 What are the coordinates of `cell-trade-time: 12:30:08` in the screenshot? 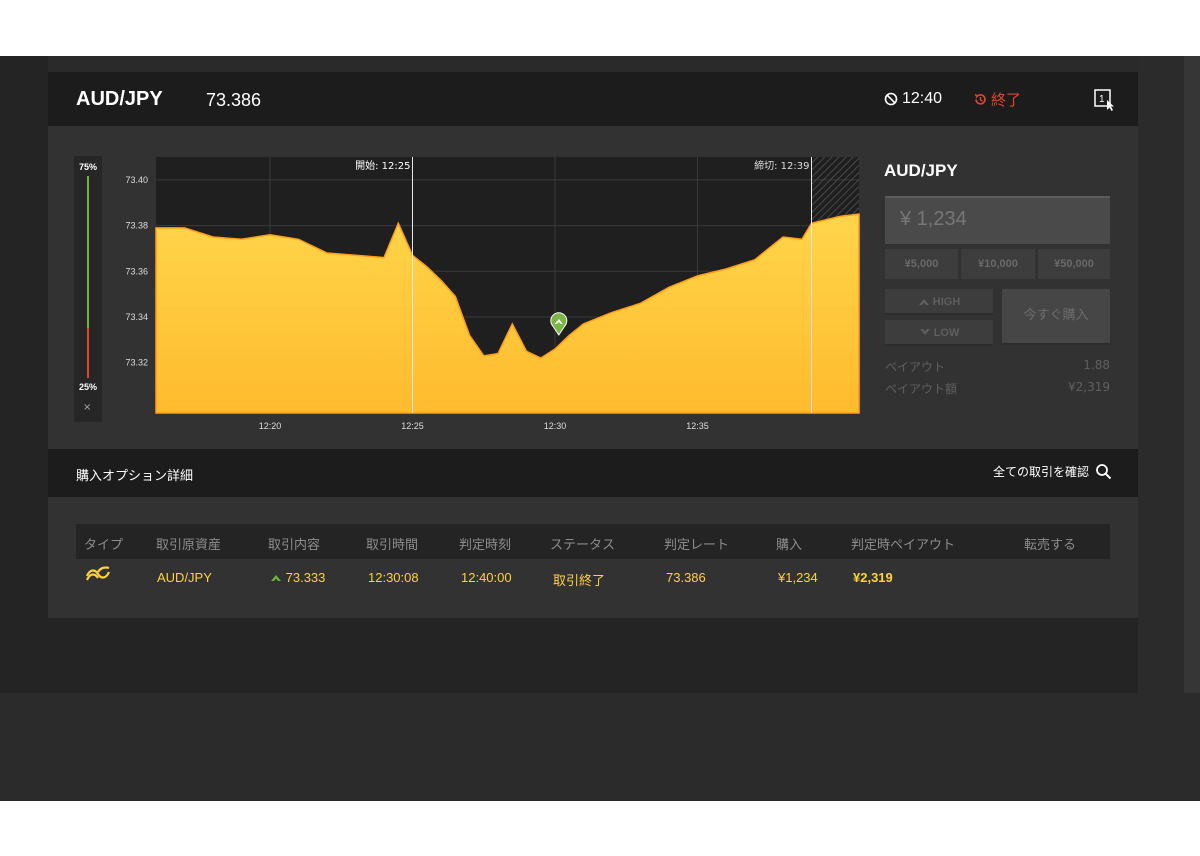 It's located at (393, 577).